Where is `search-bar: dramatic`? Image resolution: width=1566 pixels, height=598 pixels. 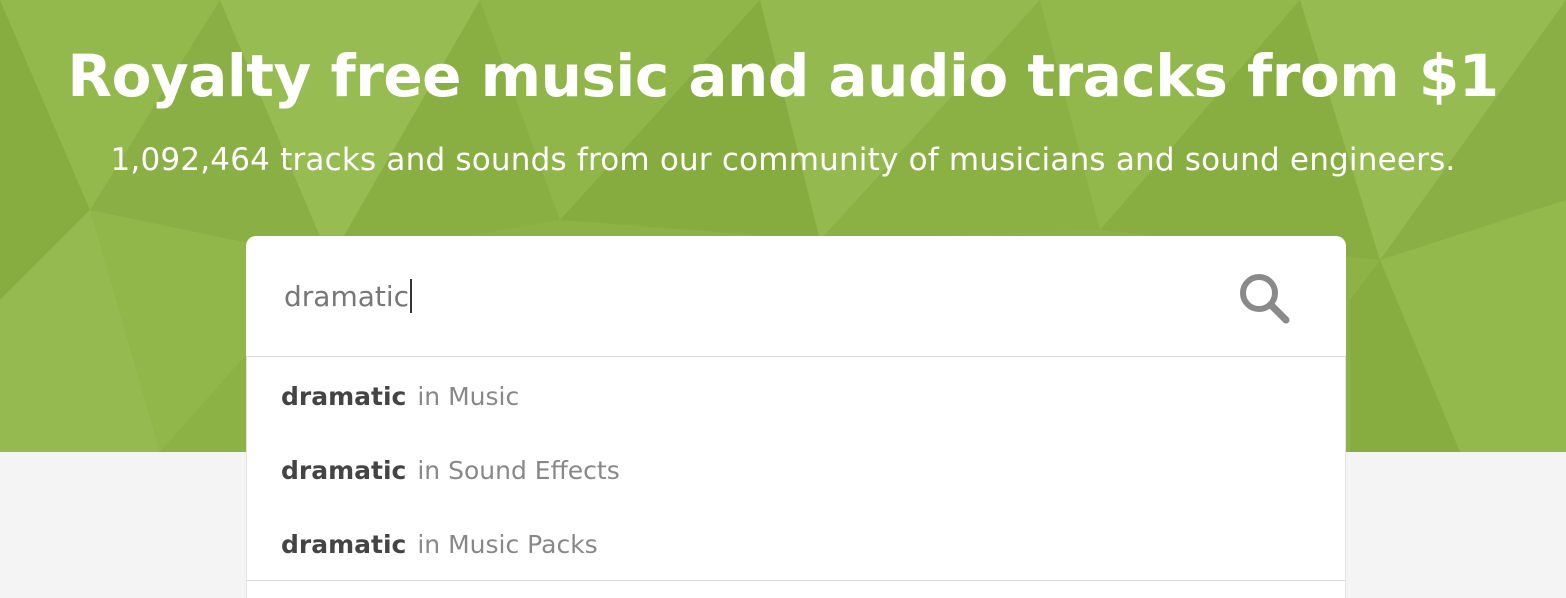 search-bar: dramatic is located at coordinates (796, 296).